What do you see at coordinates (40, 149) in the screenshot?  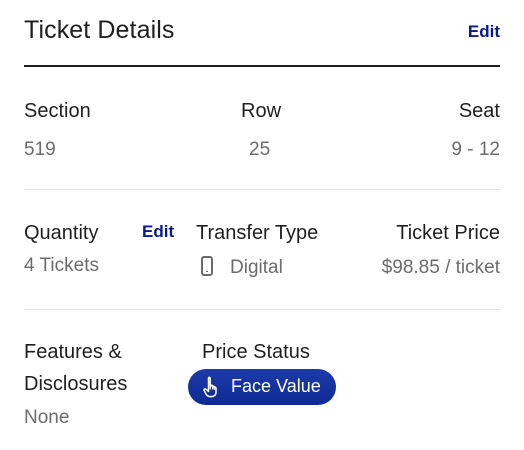 I see `section-value: 519` at bounding box center [40, 149].